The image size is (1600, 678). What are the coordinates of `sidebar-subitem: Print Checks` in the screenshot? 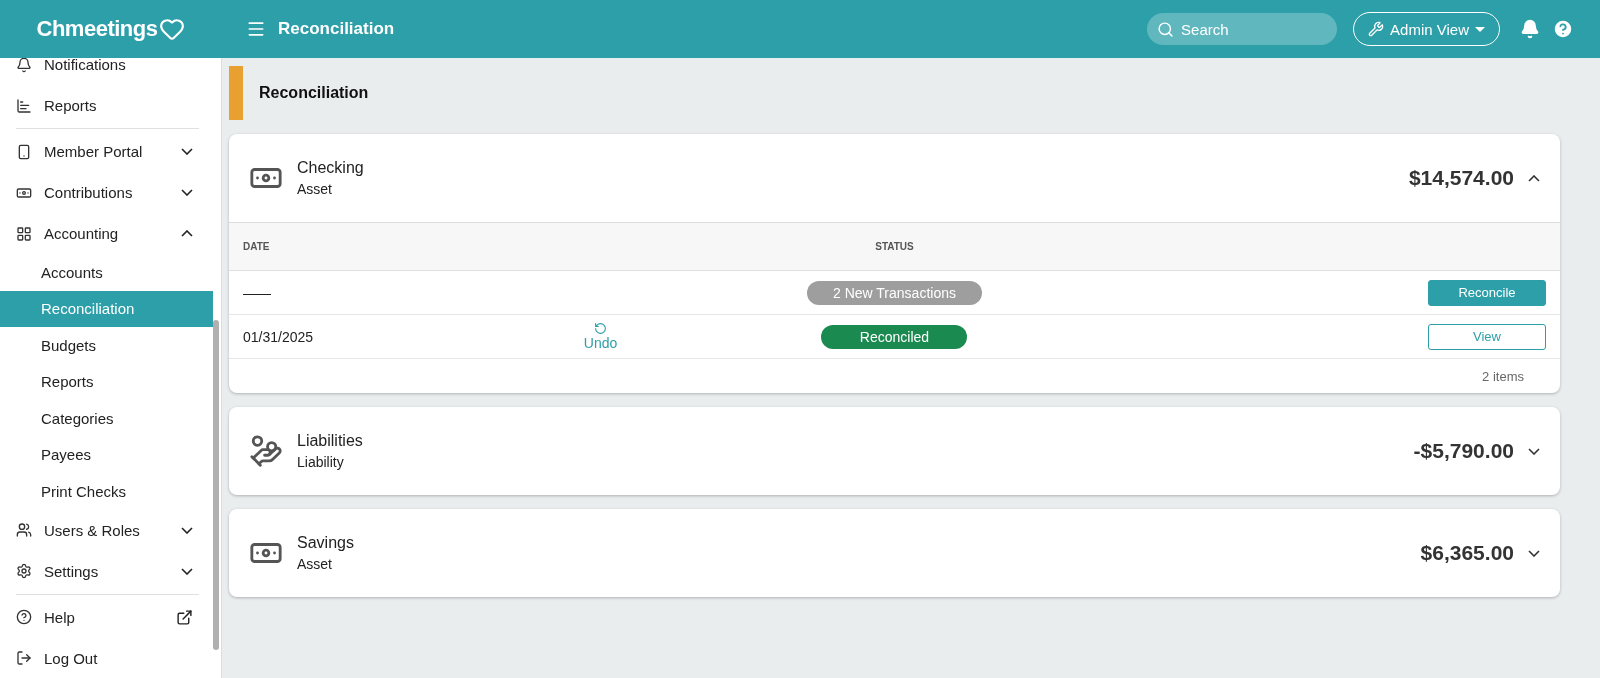 It's located at (106, 491).